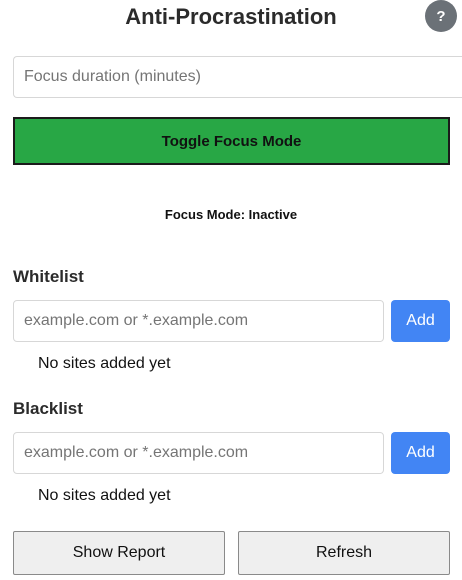  I want to click on whitelist-input, so click(198, 321).